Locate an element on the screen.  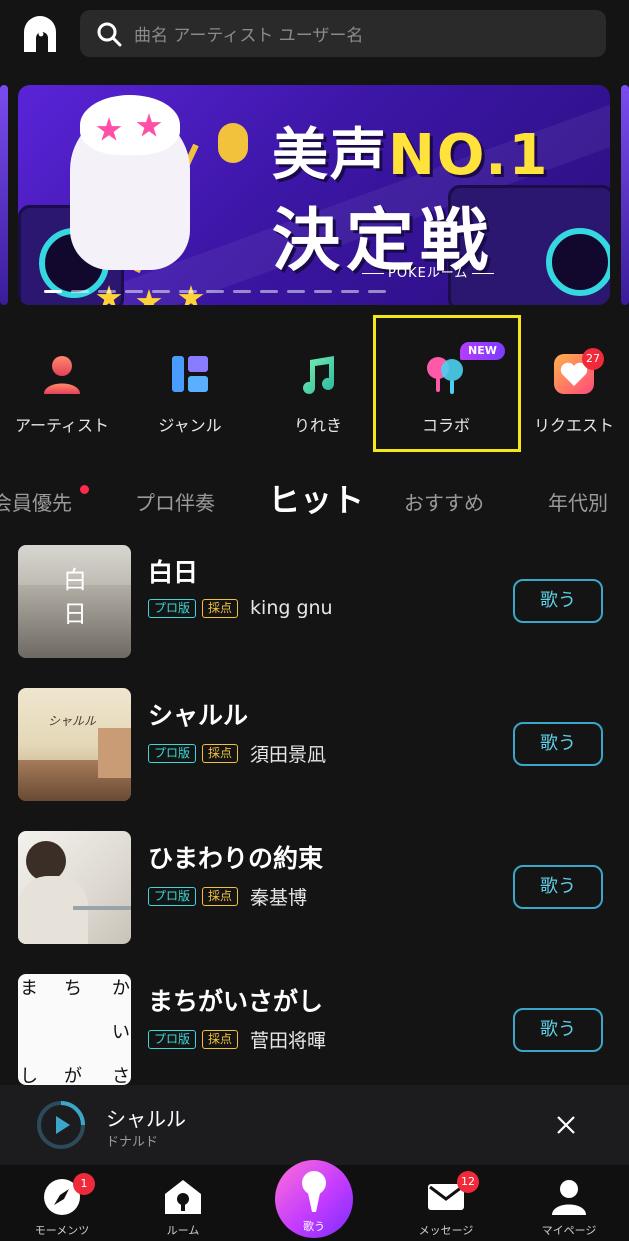
album-art-text: 白日 is located at coordinates (75, 597).